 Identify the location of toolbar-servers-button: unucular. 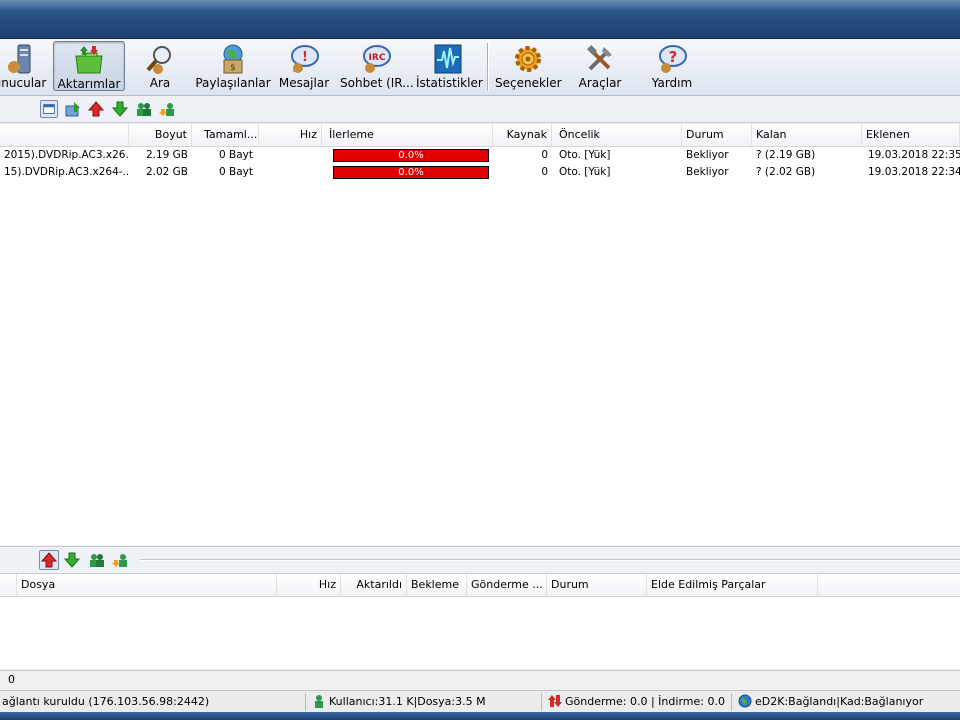
(25, 66).